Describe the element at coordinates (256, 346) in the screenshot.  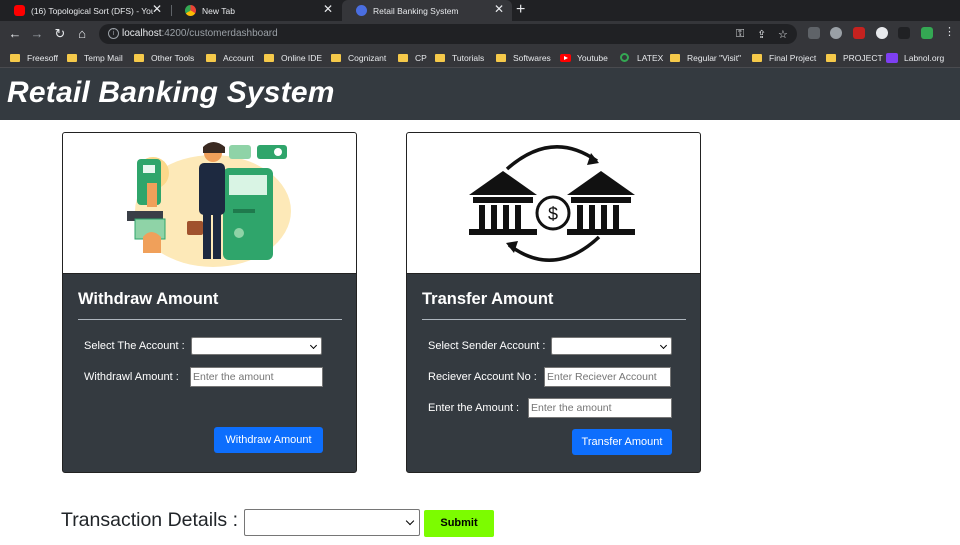
I see `withdraw-account-select` at that location.